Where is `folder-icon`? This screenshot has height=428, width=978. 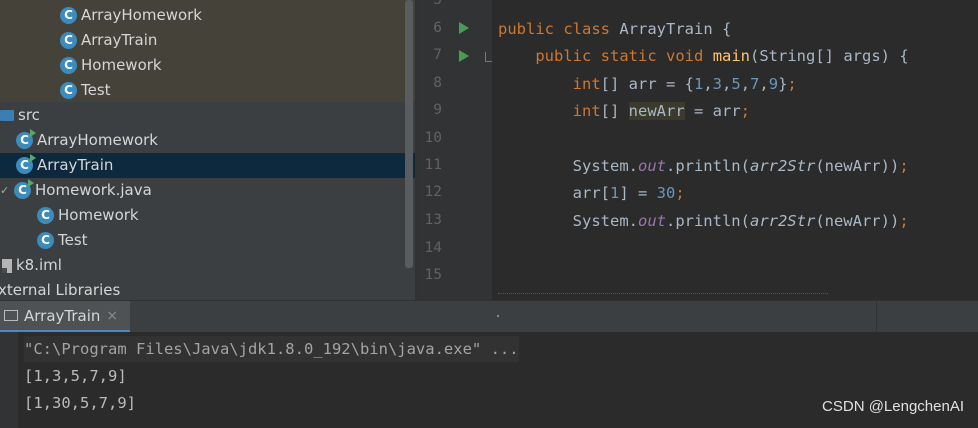 folder-icon is located at coordinates (7, 115).